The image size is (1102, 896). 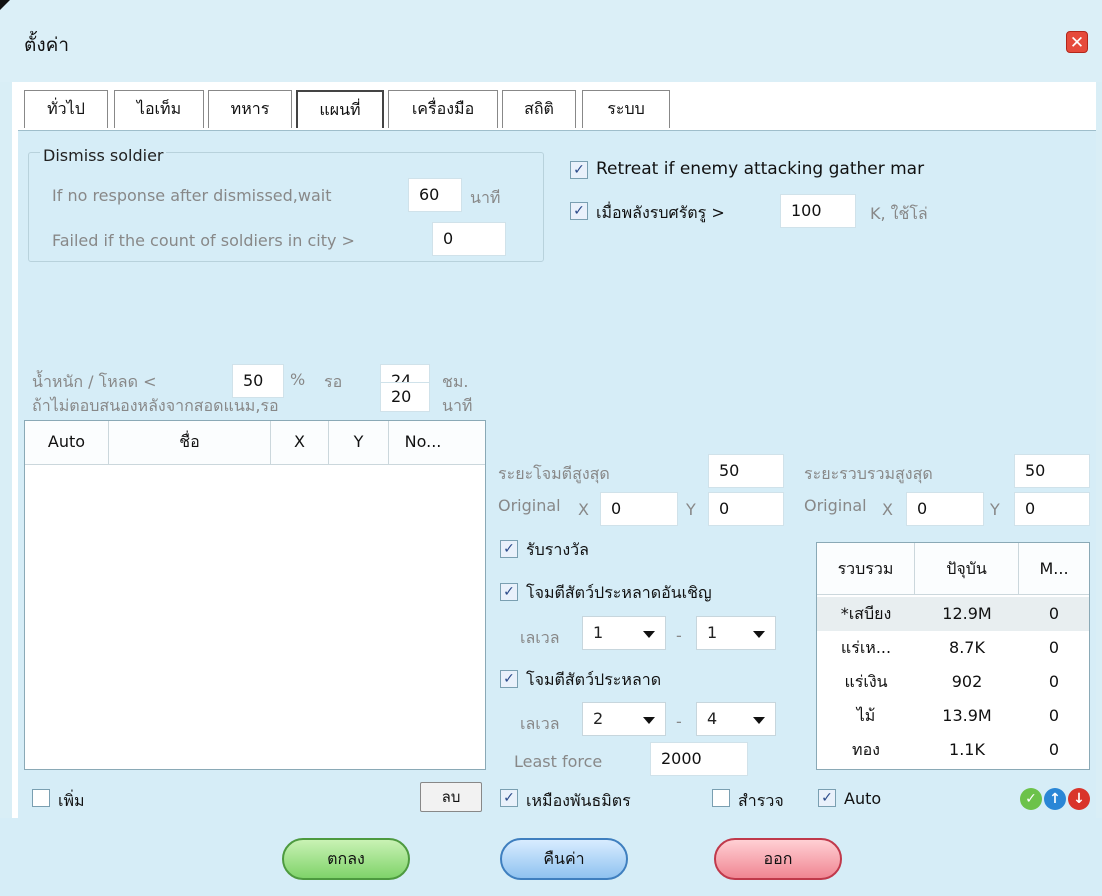 I want to click on weight-percent-unit: %, so click(x=298, y=379).